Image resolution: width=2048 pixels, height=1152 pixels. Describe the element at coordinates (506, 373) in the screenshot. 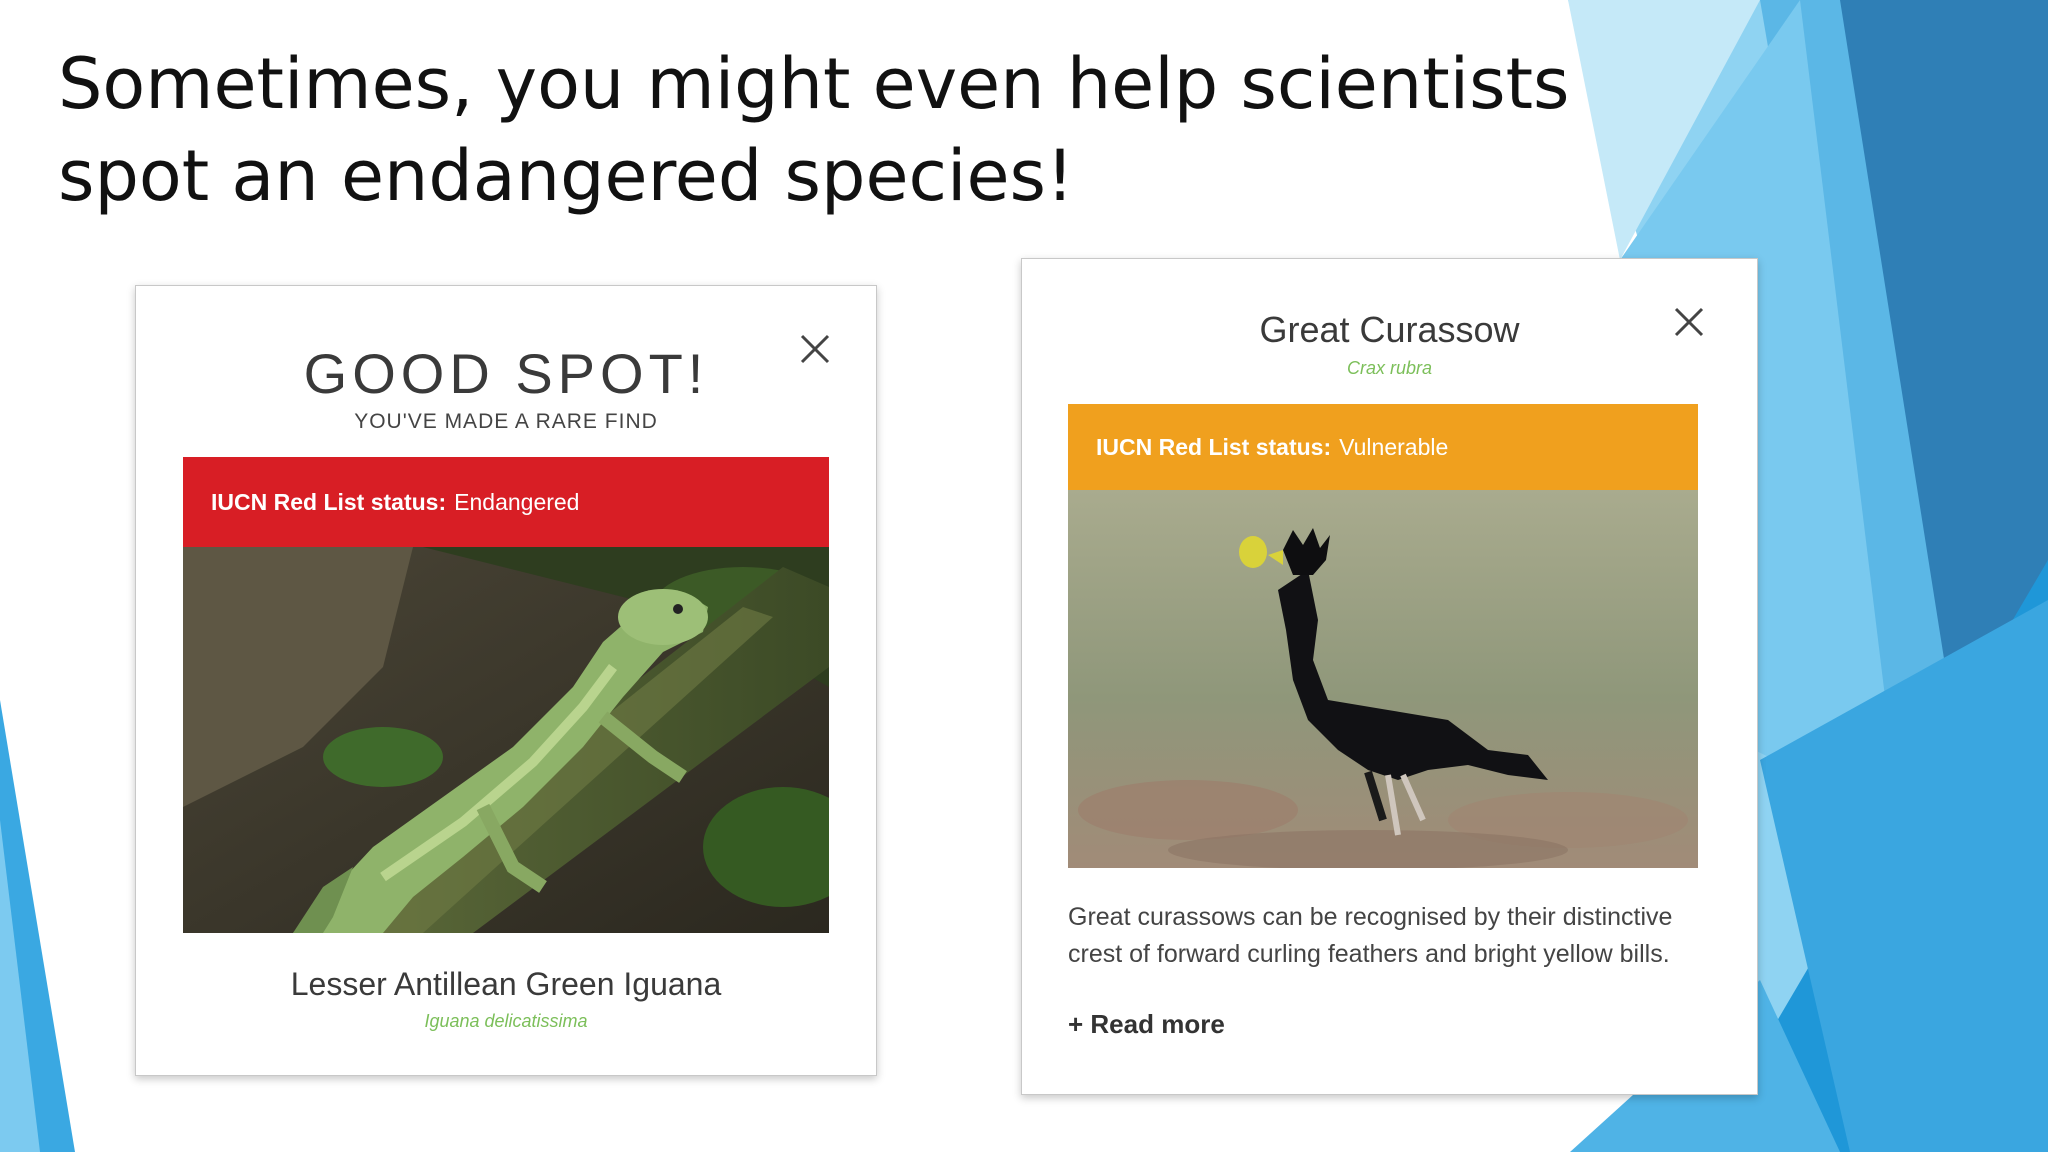

I see `card-heading: GOOD SPOT!` at that location.